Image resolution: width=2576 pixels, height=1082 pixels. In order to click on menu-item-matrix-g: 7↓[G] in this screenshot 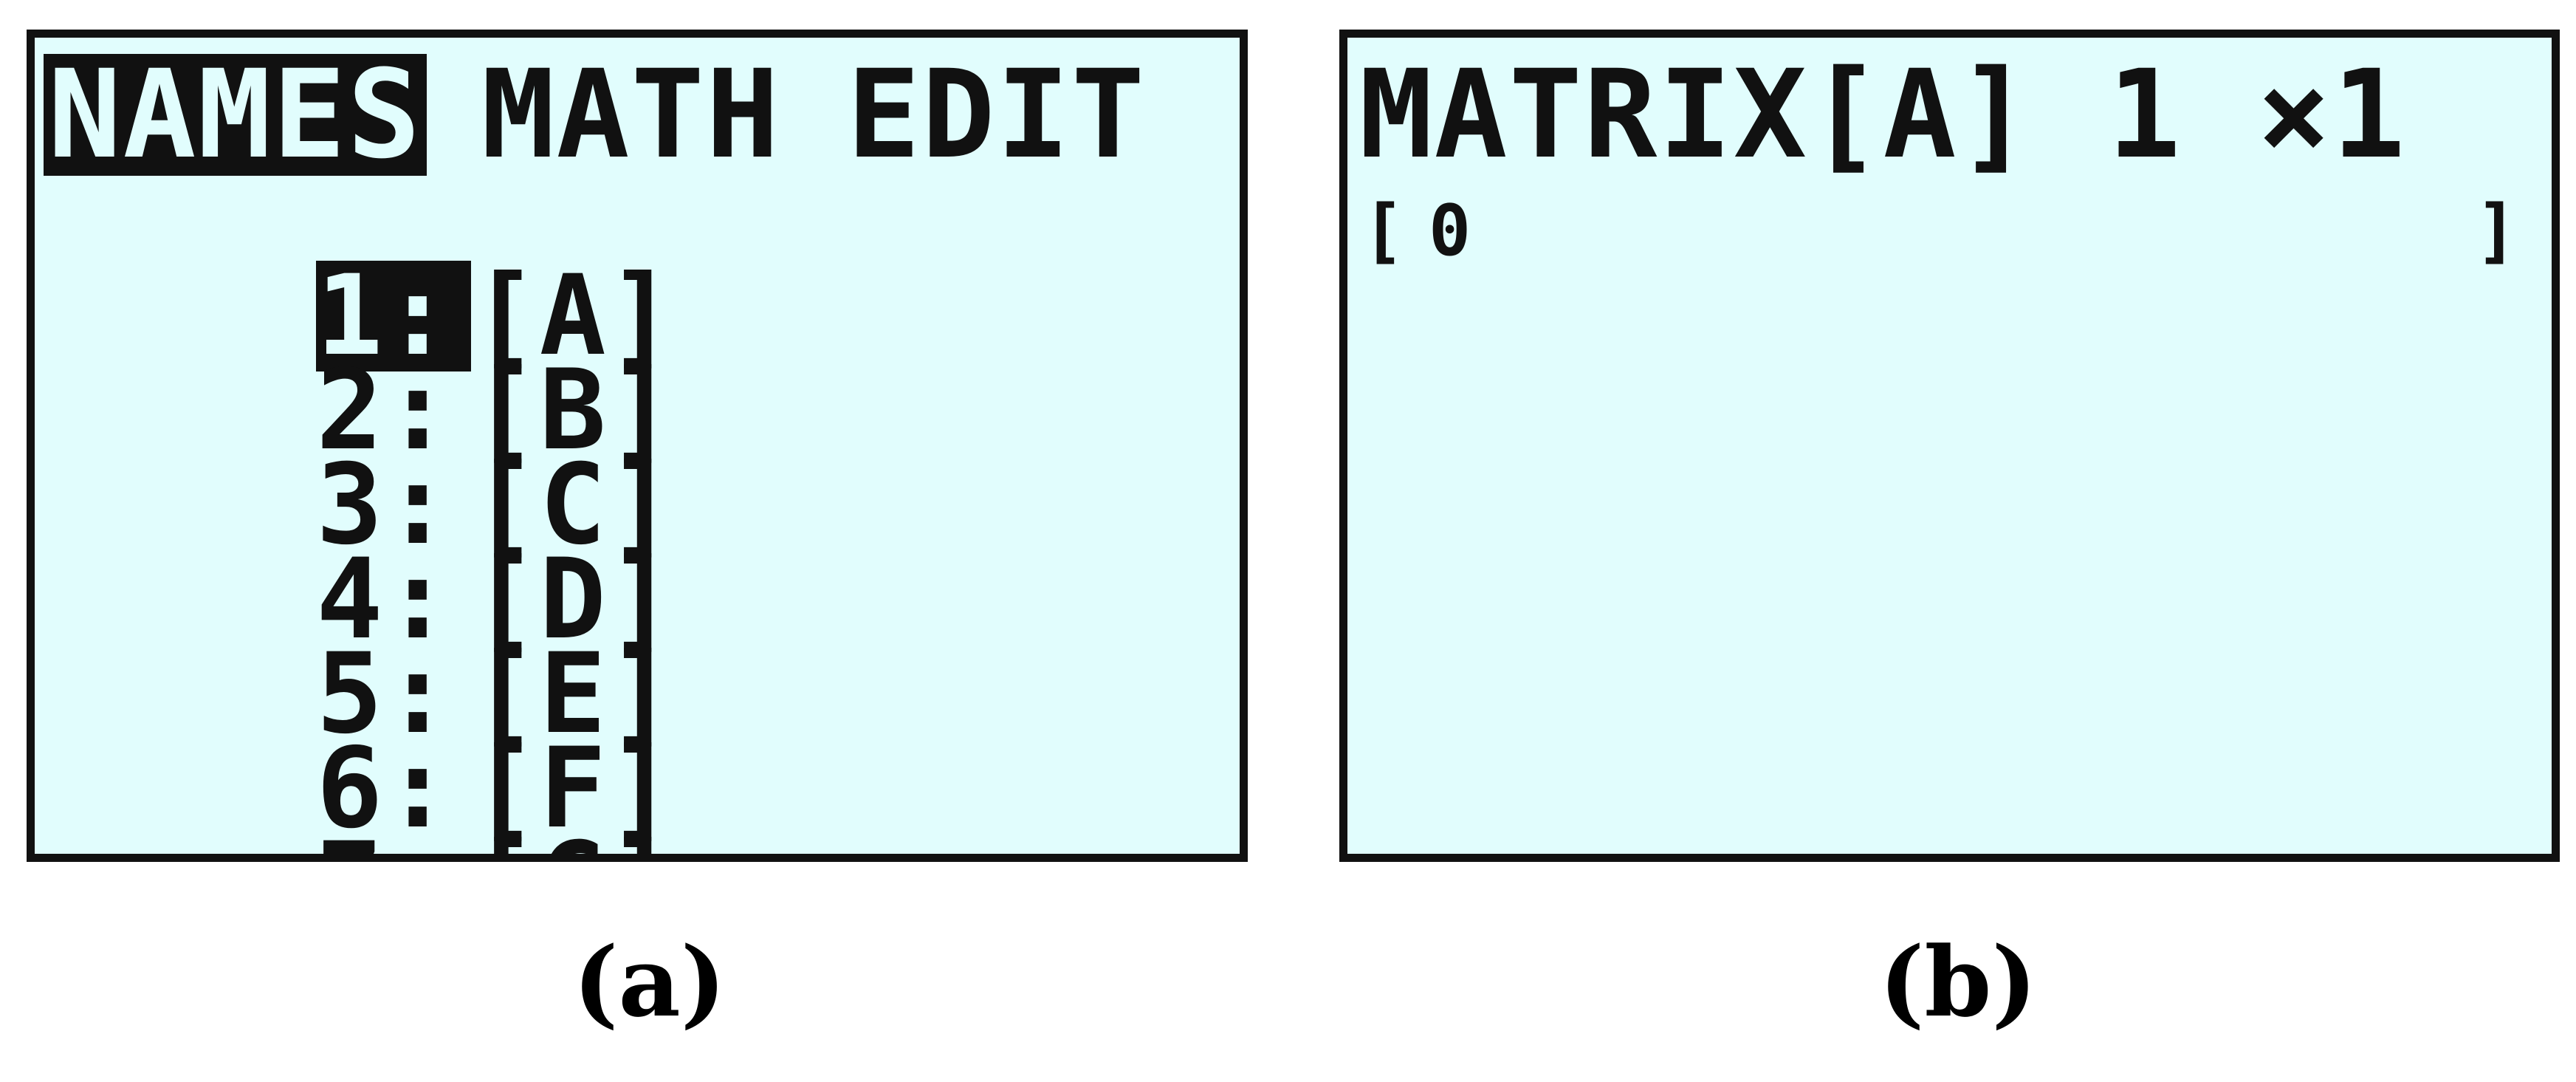, I will do `click(360, 785)`.